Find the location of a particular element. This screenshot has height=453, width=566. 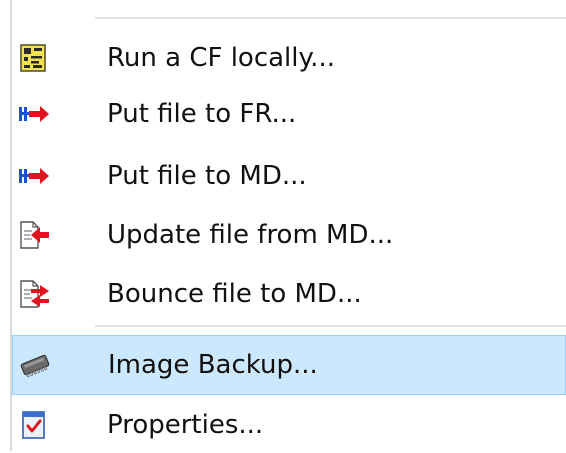

properties-icon is located at coordinates (34, 425).